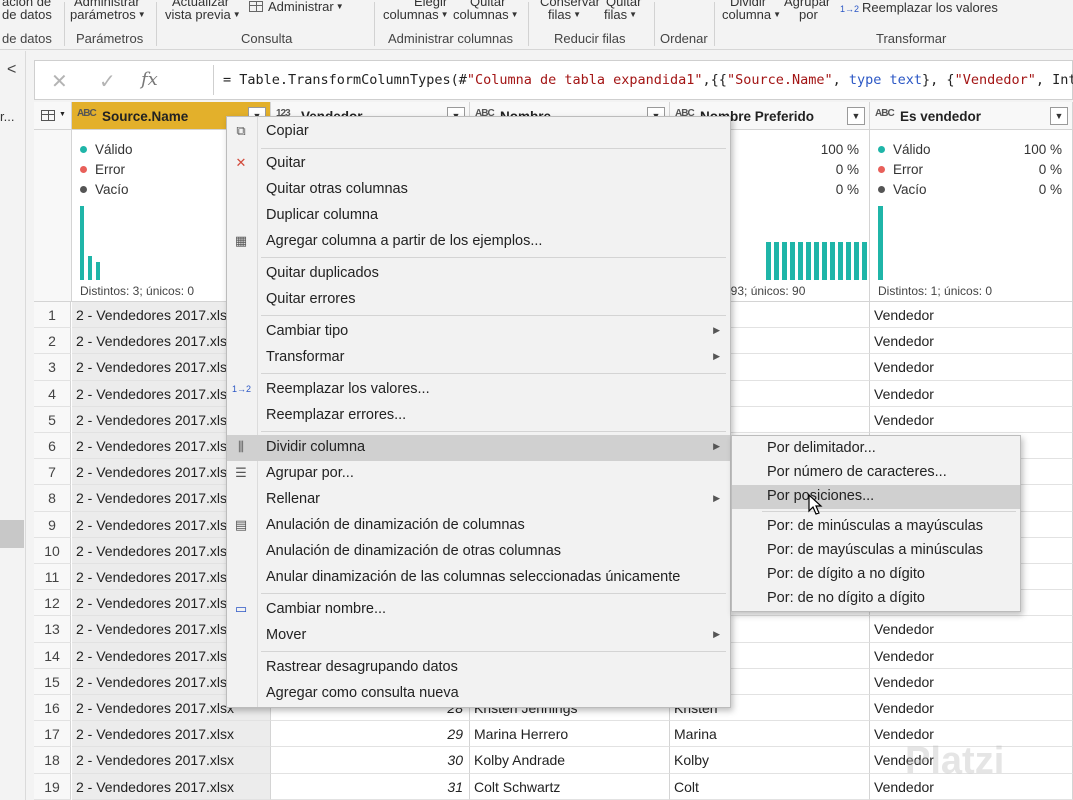 This screenshot has height=800, width=1073. Describe the element at coordinates (478, 332) in the screenshot. I see `menu-item-cambiar-tipo: Cambiar tipo ▶` at that location.